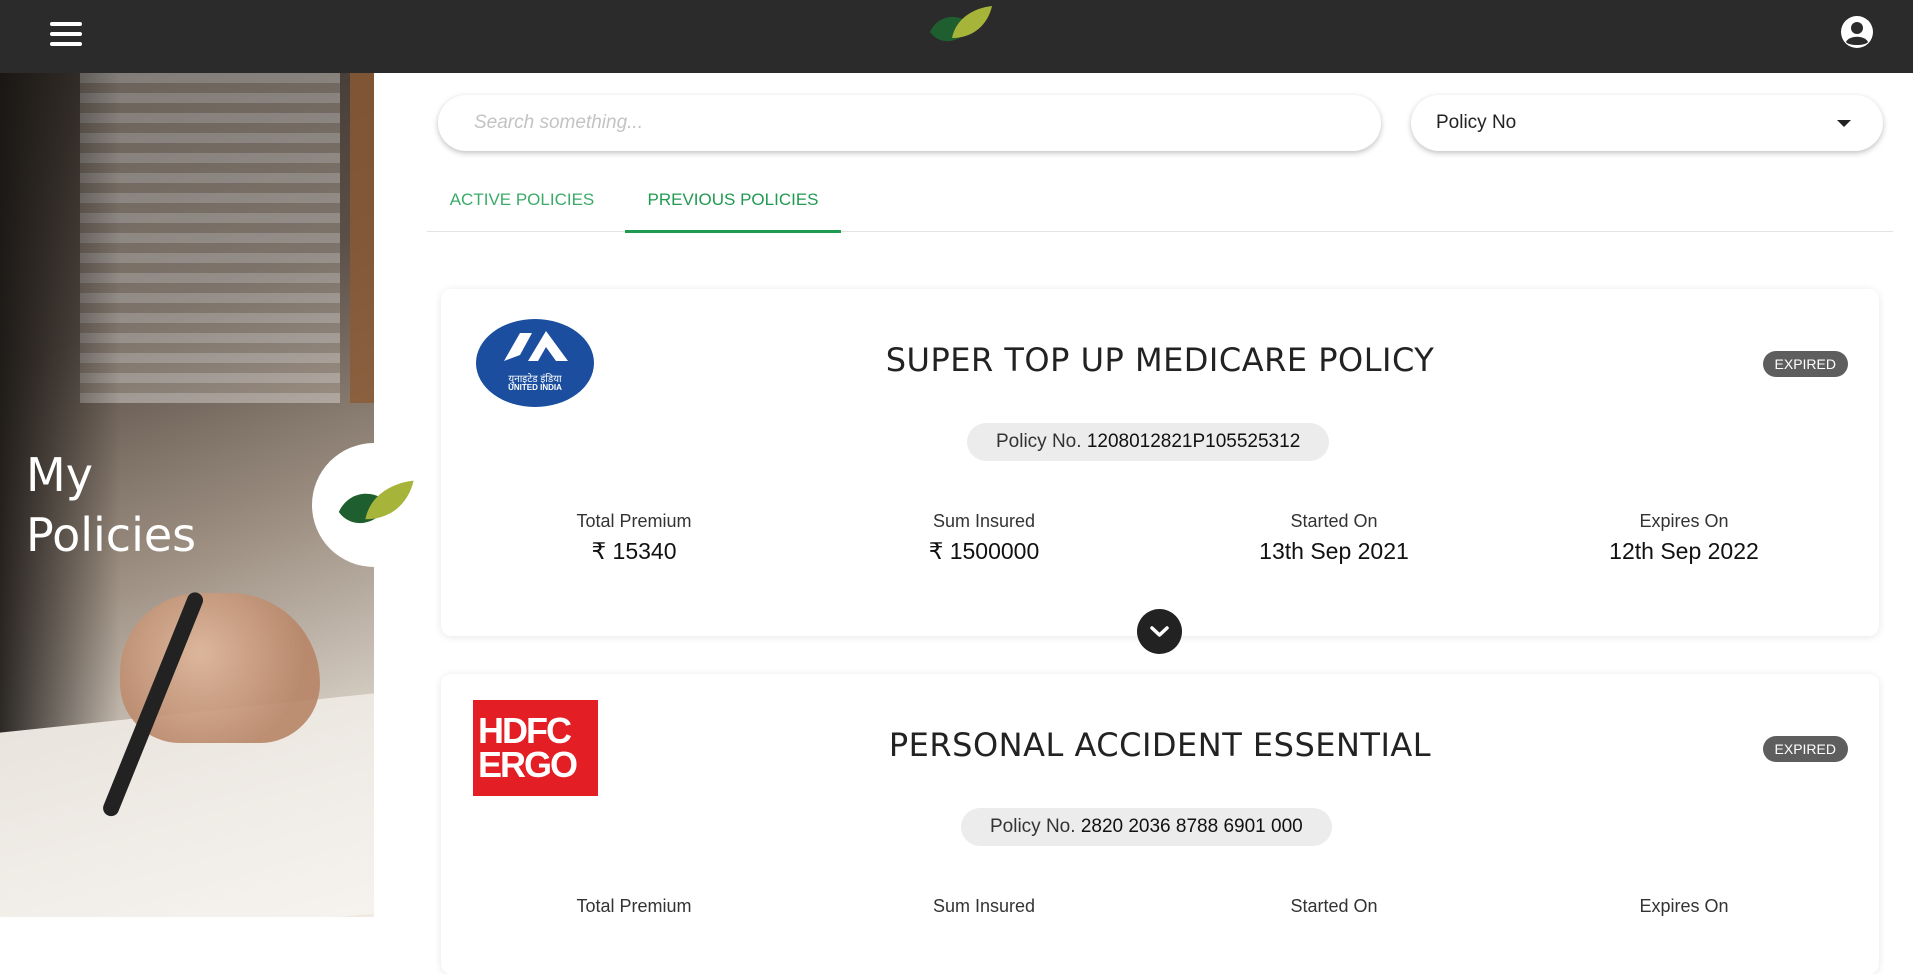 Image resolution: width=1913 pixels, height=974 pixels. What do you see at coordinates (1844, 123) in the screenshot?
I see `caret-down-icon` at bounding box center [1844, 123].